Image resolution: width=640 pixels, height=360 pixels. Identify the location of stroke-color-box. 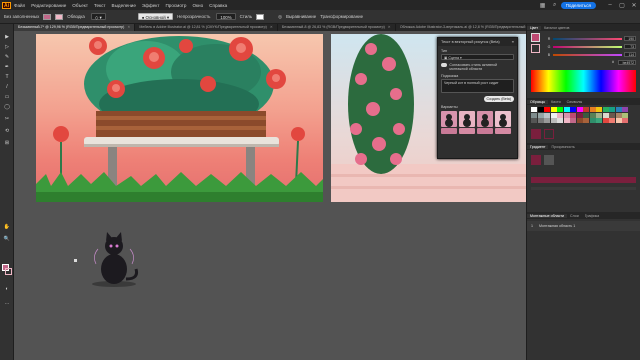
(8, 271).